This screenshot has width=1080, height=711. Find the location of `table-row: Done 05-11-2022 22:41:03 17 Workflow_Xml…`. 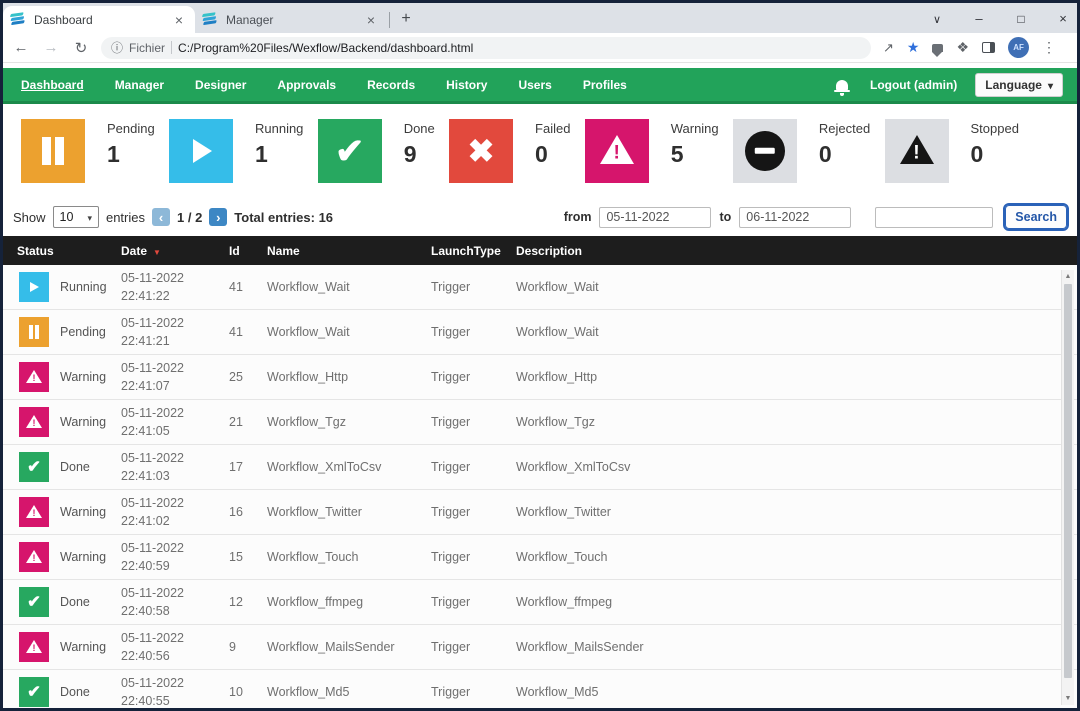

table-row: Done 05-11-2022 22:41:03 17 Workflow_Xml… is located at coordinates (540, 467).